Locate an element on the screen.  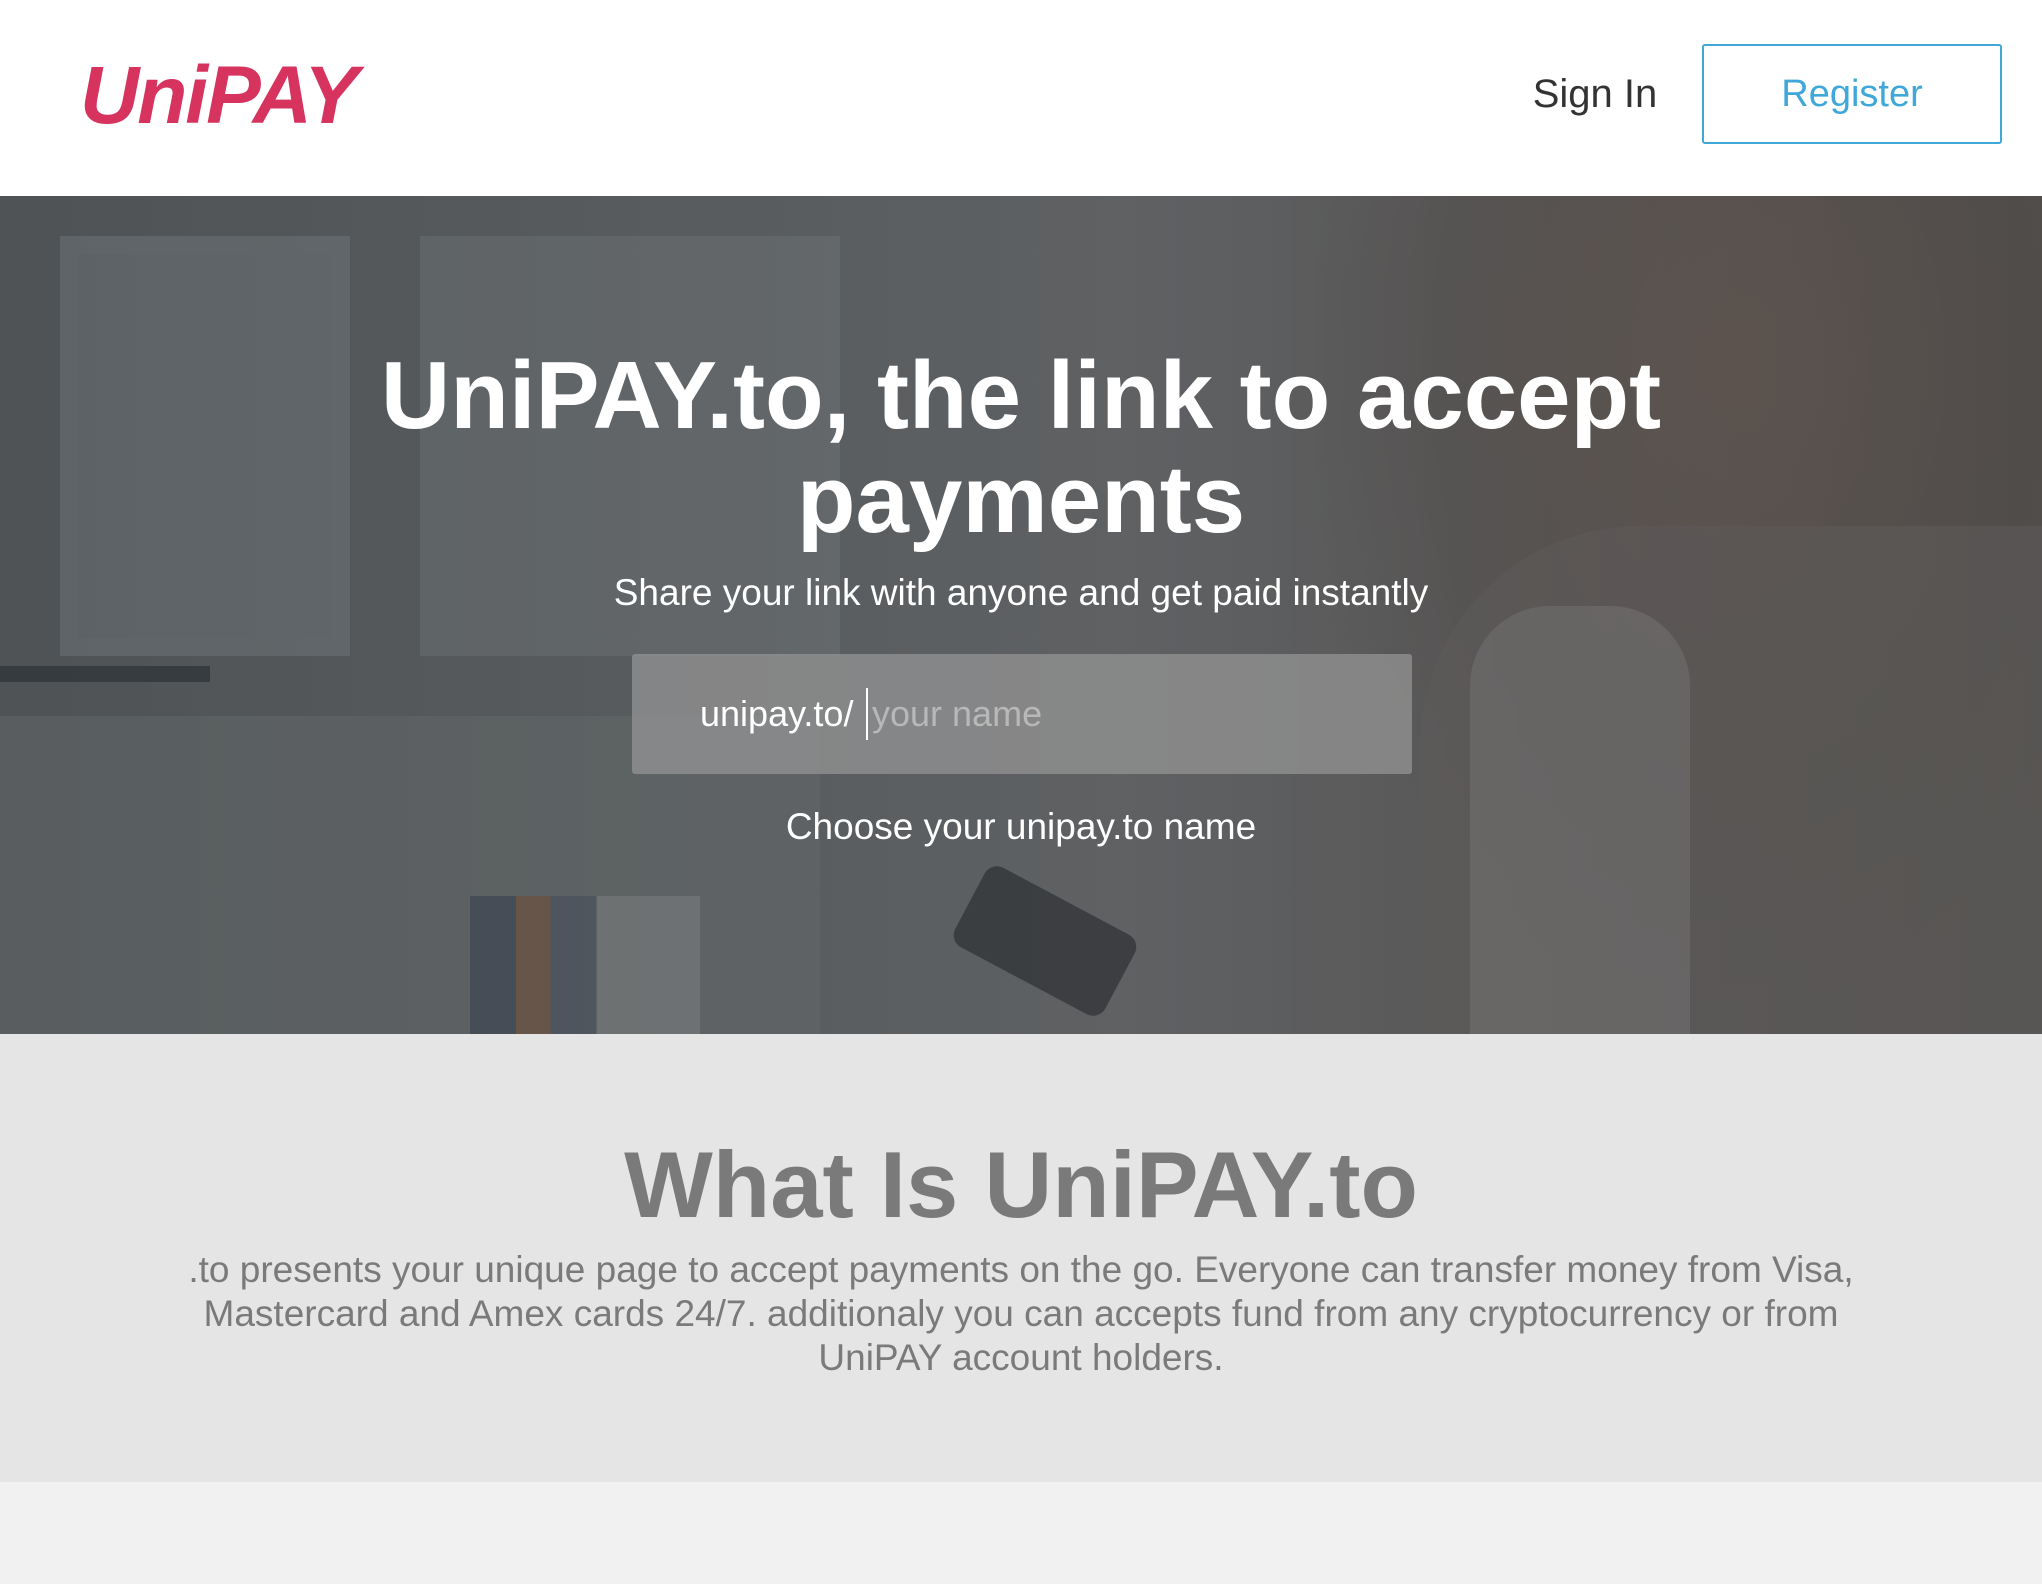
unipay-link-field: unipay.to/ is located at coordinates (1022, 714).